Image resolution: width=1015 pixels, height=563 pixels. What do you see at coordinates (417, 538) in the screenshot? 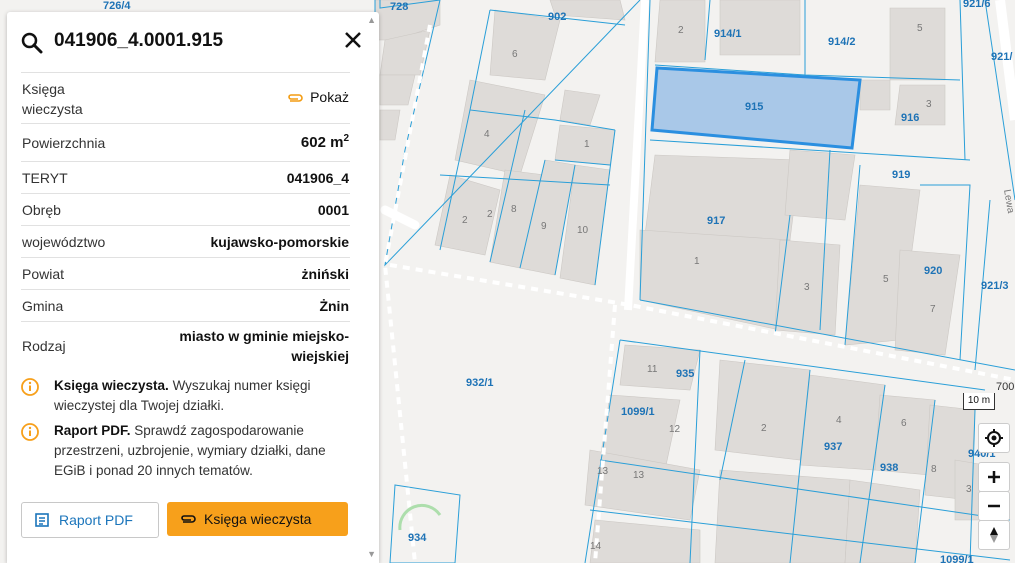
I see `svg-text: 934` at bounding box center [417, 538].